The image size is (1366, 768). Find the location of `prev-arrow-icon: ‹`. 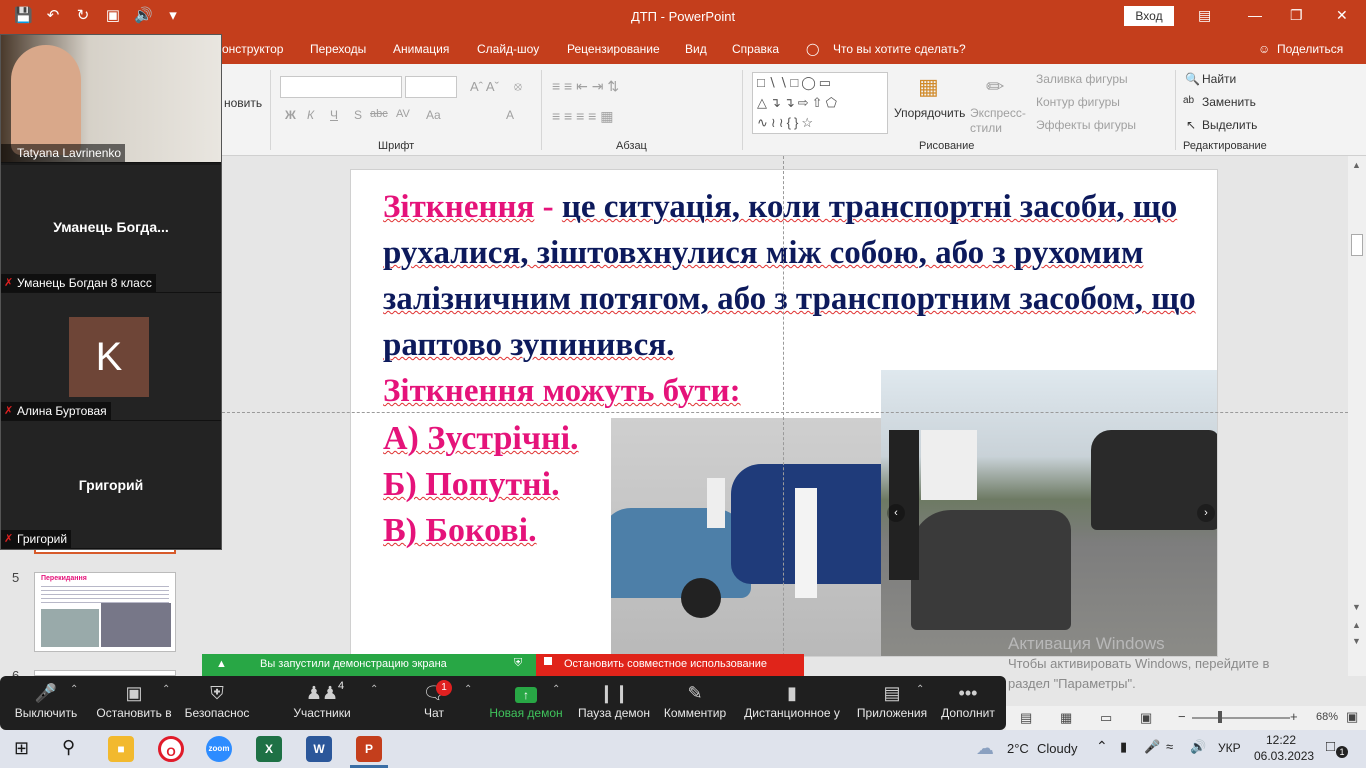

prev-arrow-icon: ‹ is located at coordinates (896, 513).